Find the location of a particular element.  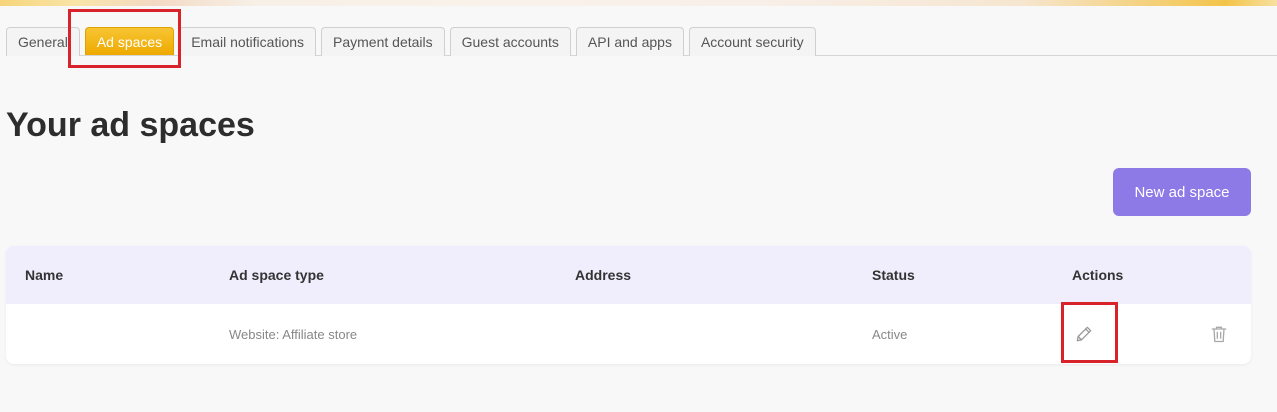

tab-label: Ad spaces is located at coordinates (129, 41).